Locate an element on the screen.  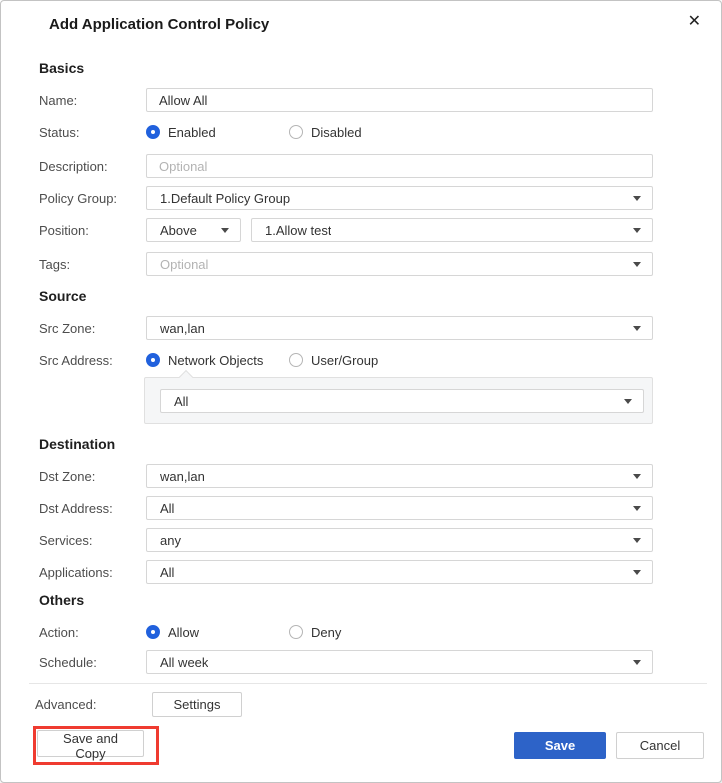
close-icon: ✕ is located at coordinates (694, 22).